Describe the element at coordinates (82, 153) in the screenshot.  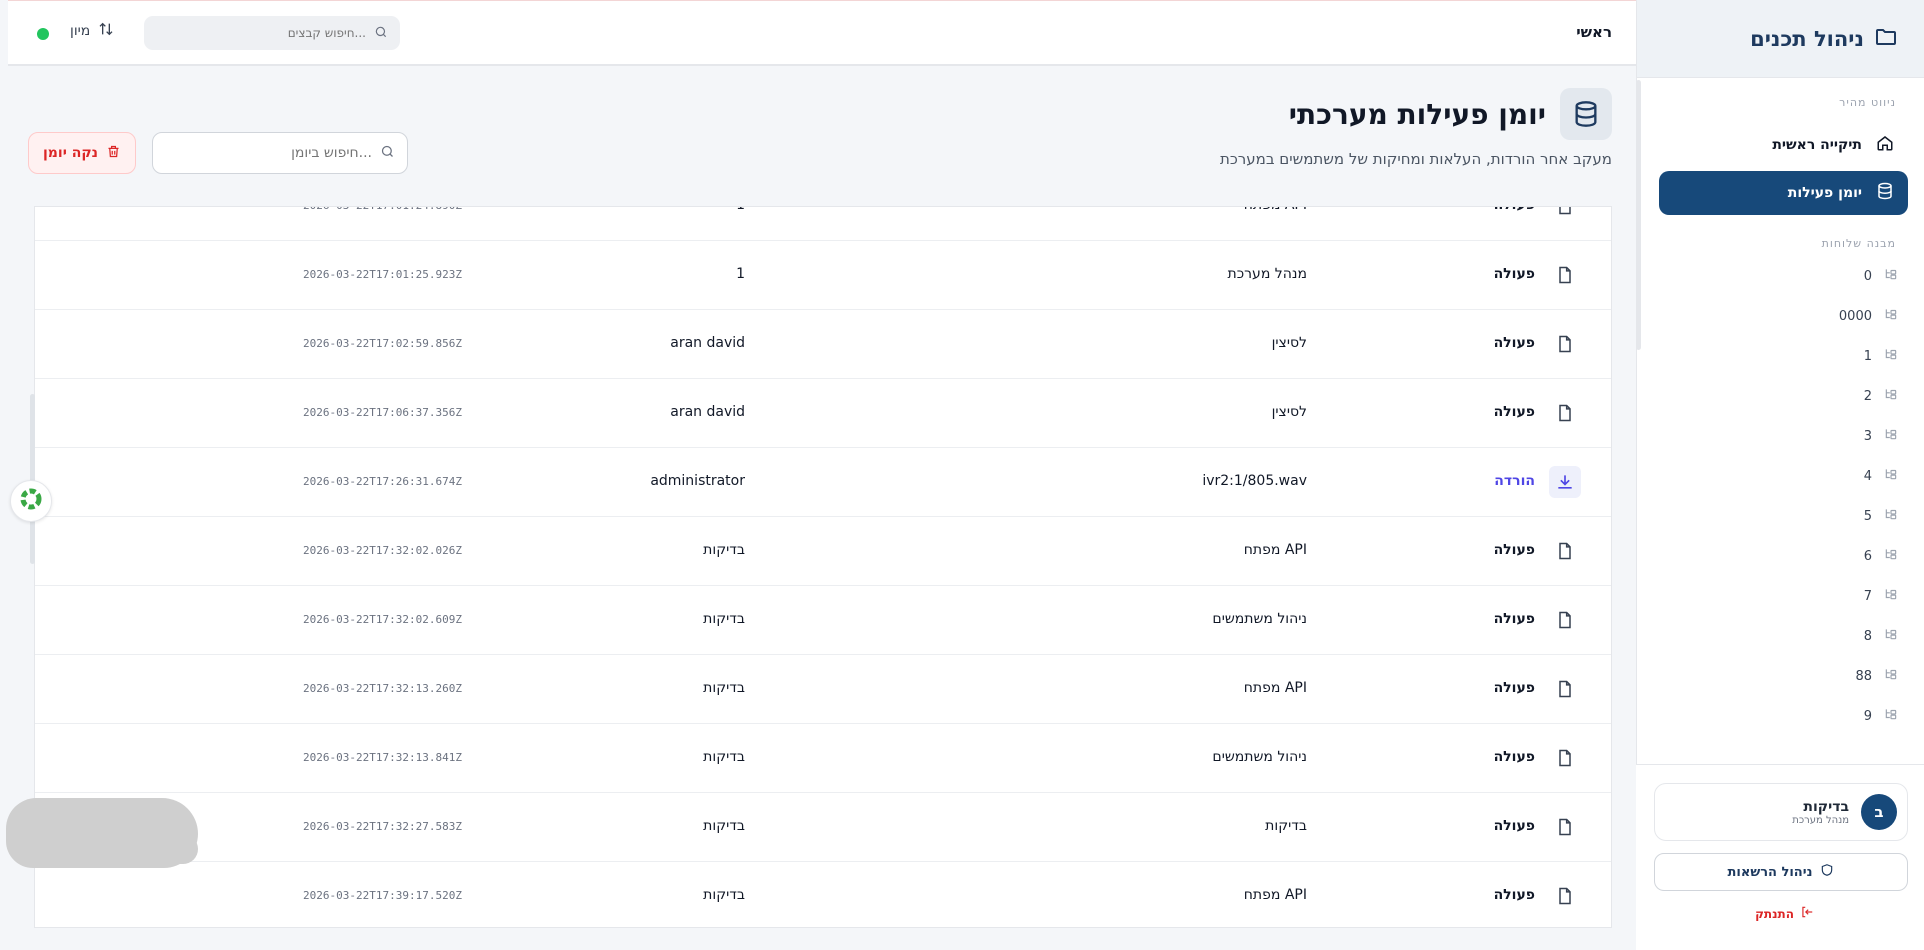
I see `clear-log-button: נקה יומן` at that location.